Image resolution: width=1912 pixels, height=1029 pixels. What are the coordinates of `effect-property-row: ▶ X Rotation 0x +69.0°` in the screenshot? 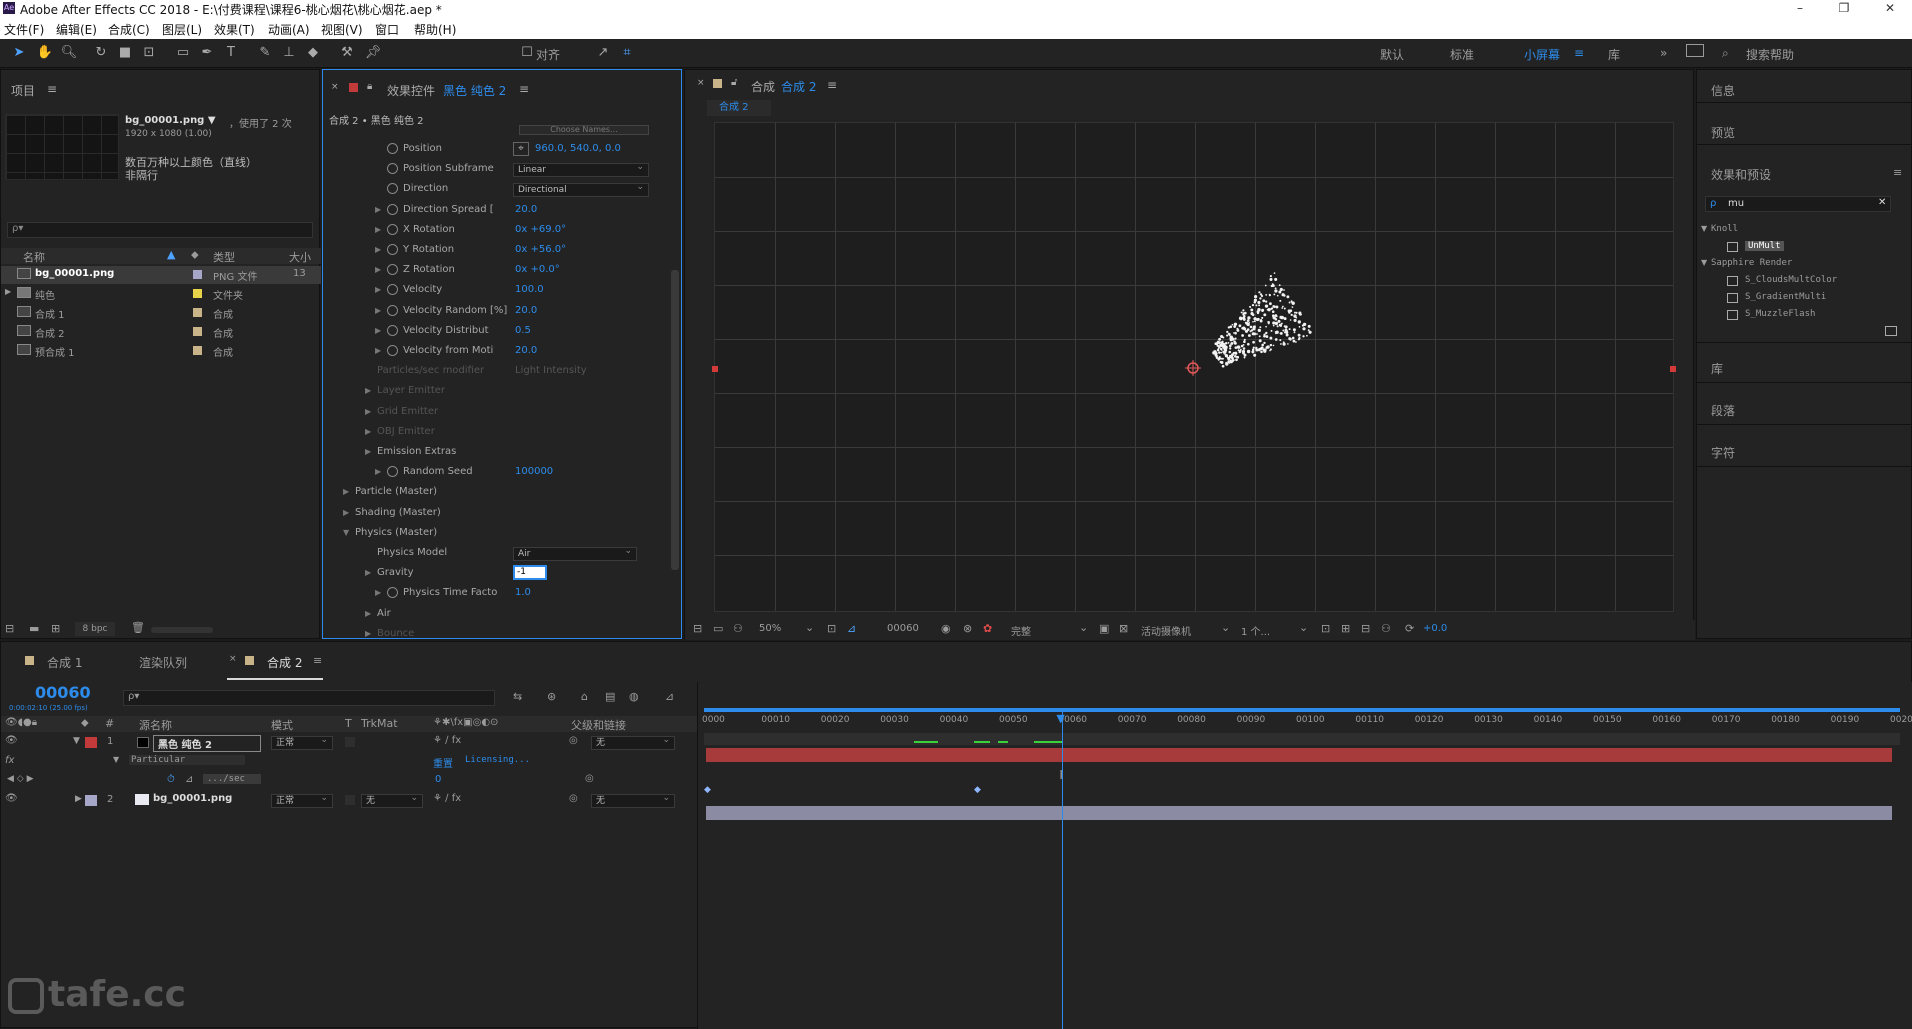 It's located at (493, 231).